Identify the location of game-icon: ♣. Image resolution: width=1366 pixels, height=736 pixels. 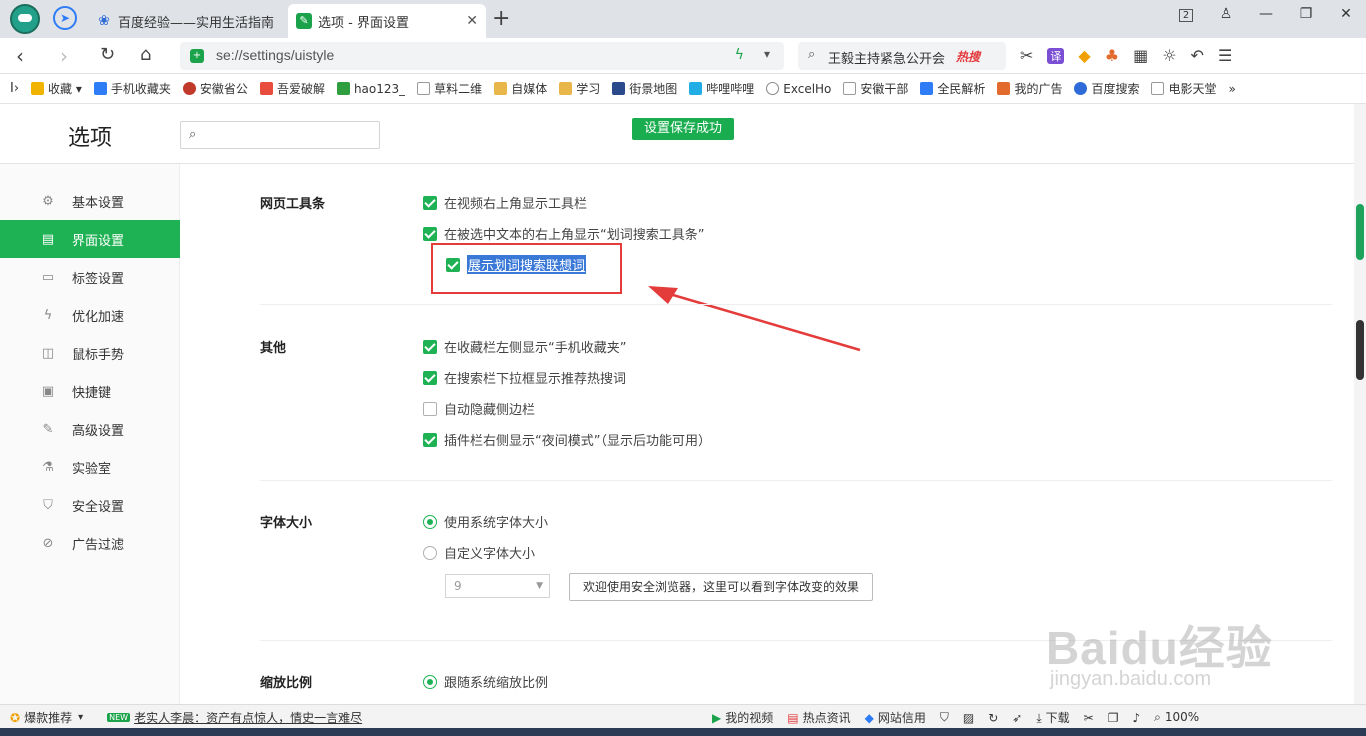
(1112, 55).